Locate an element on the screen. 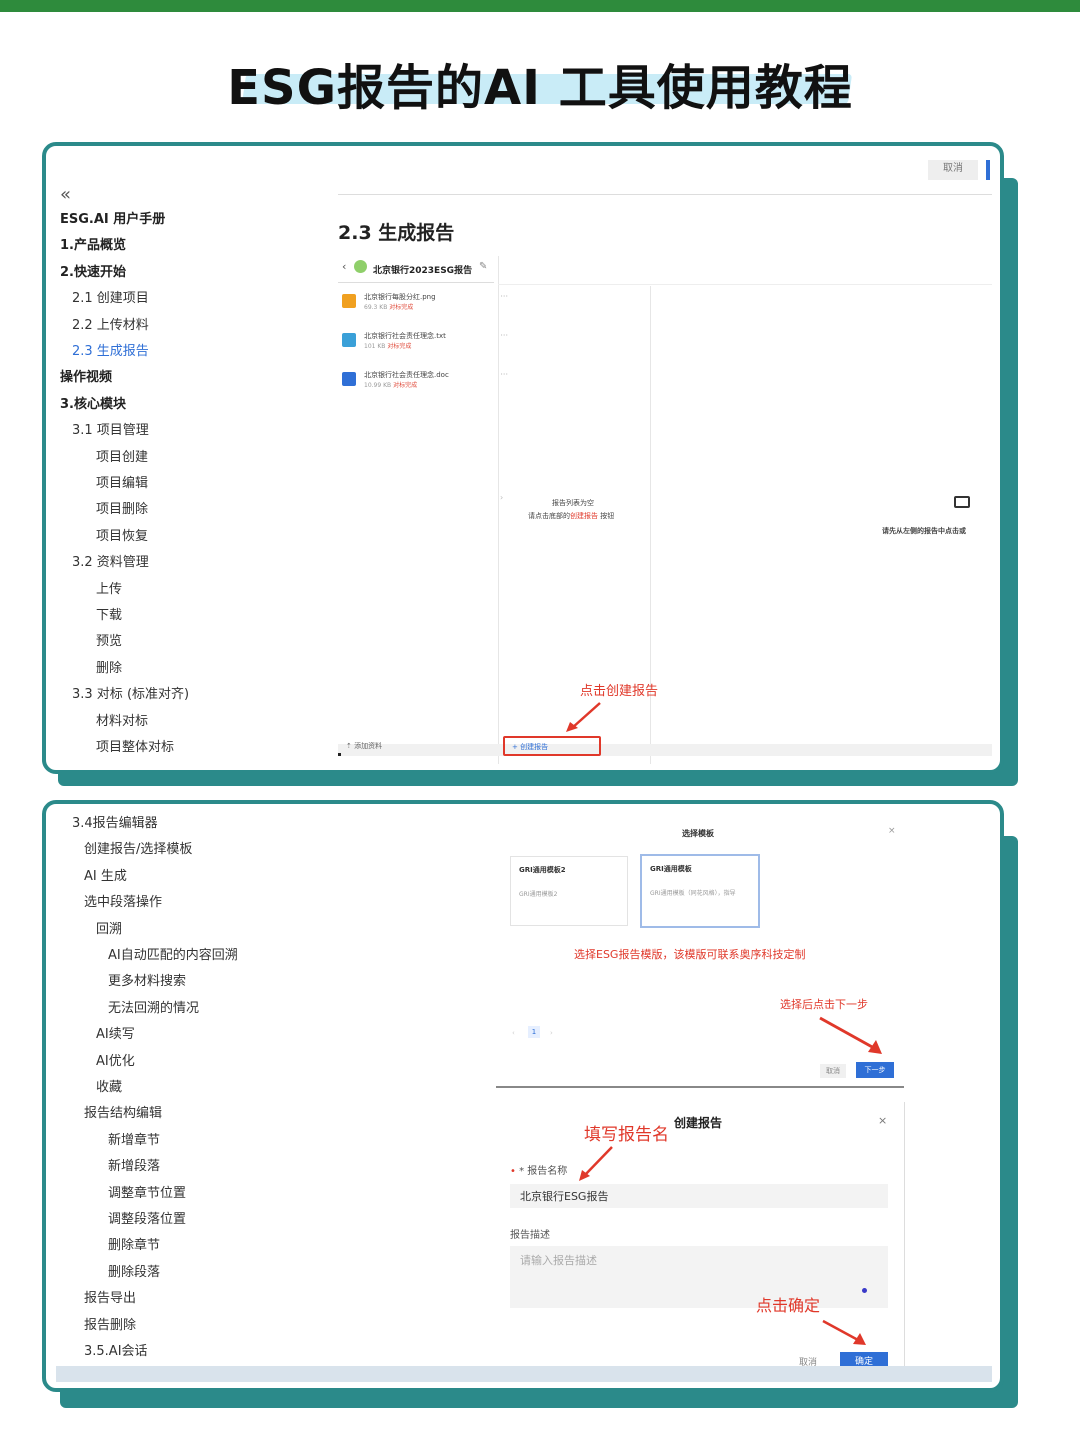 The height and width of the screenshot is (1440, 1080). report-desc-textarea: 请输入报告描述 is located at coordinates (699, 1277).